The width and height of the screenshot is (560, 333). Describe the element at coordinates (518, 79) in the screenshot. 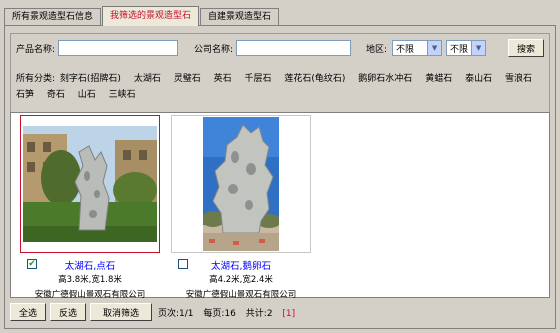

I see `category-link: 雪浪石` at that location.